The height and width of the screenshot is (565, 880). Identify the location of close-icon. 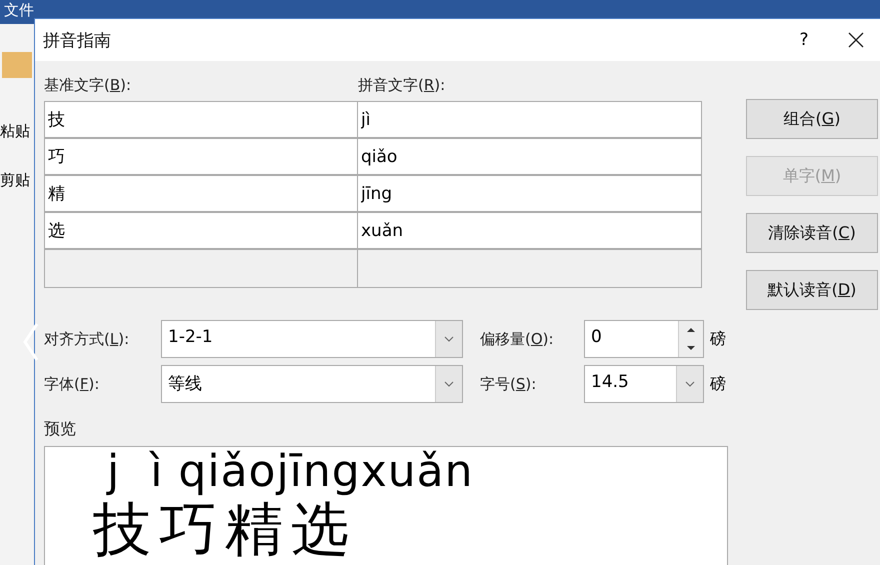
(856, 40).